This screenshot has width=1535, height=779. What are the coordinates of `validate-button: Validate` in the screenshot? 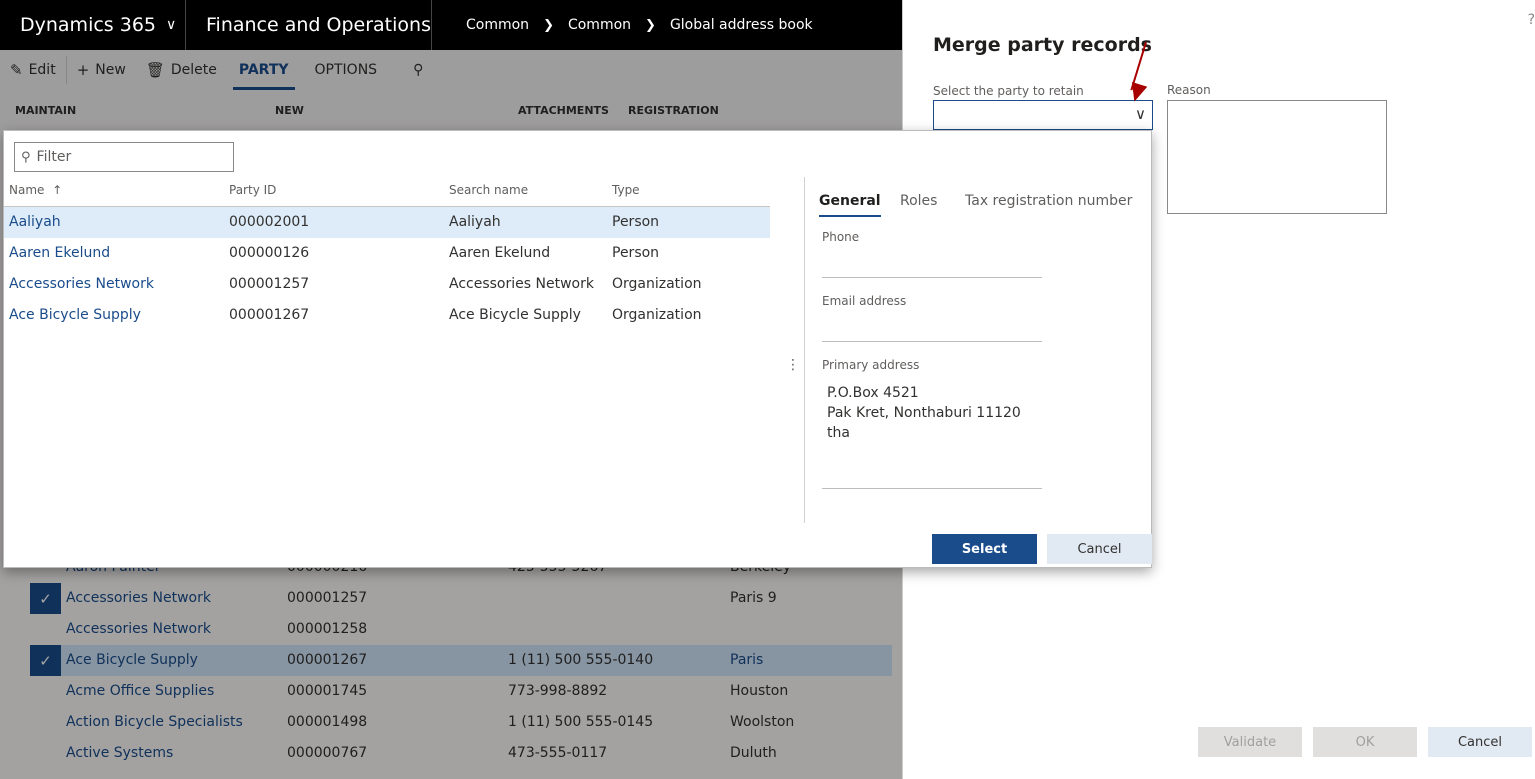 It's located at (1250, 742).